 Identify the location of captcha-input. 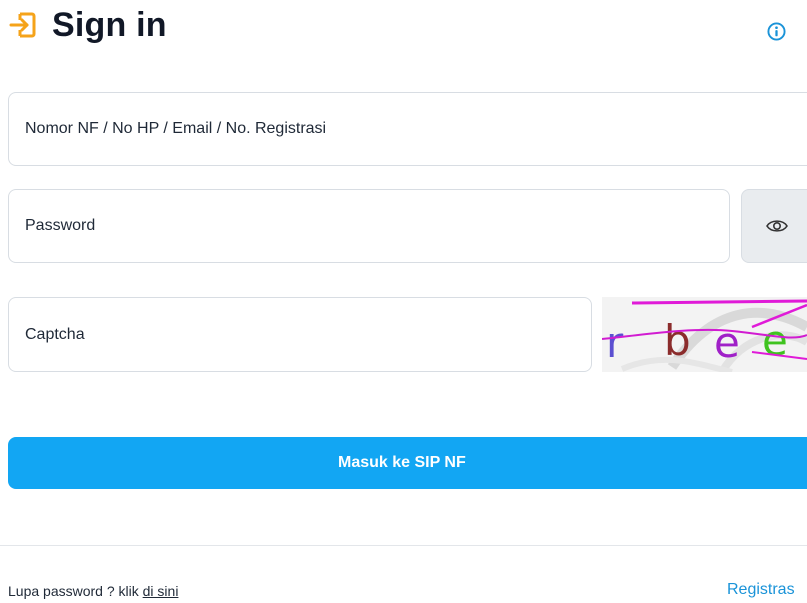
(300, 334).